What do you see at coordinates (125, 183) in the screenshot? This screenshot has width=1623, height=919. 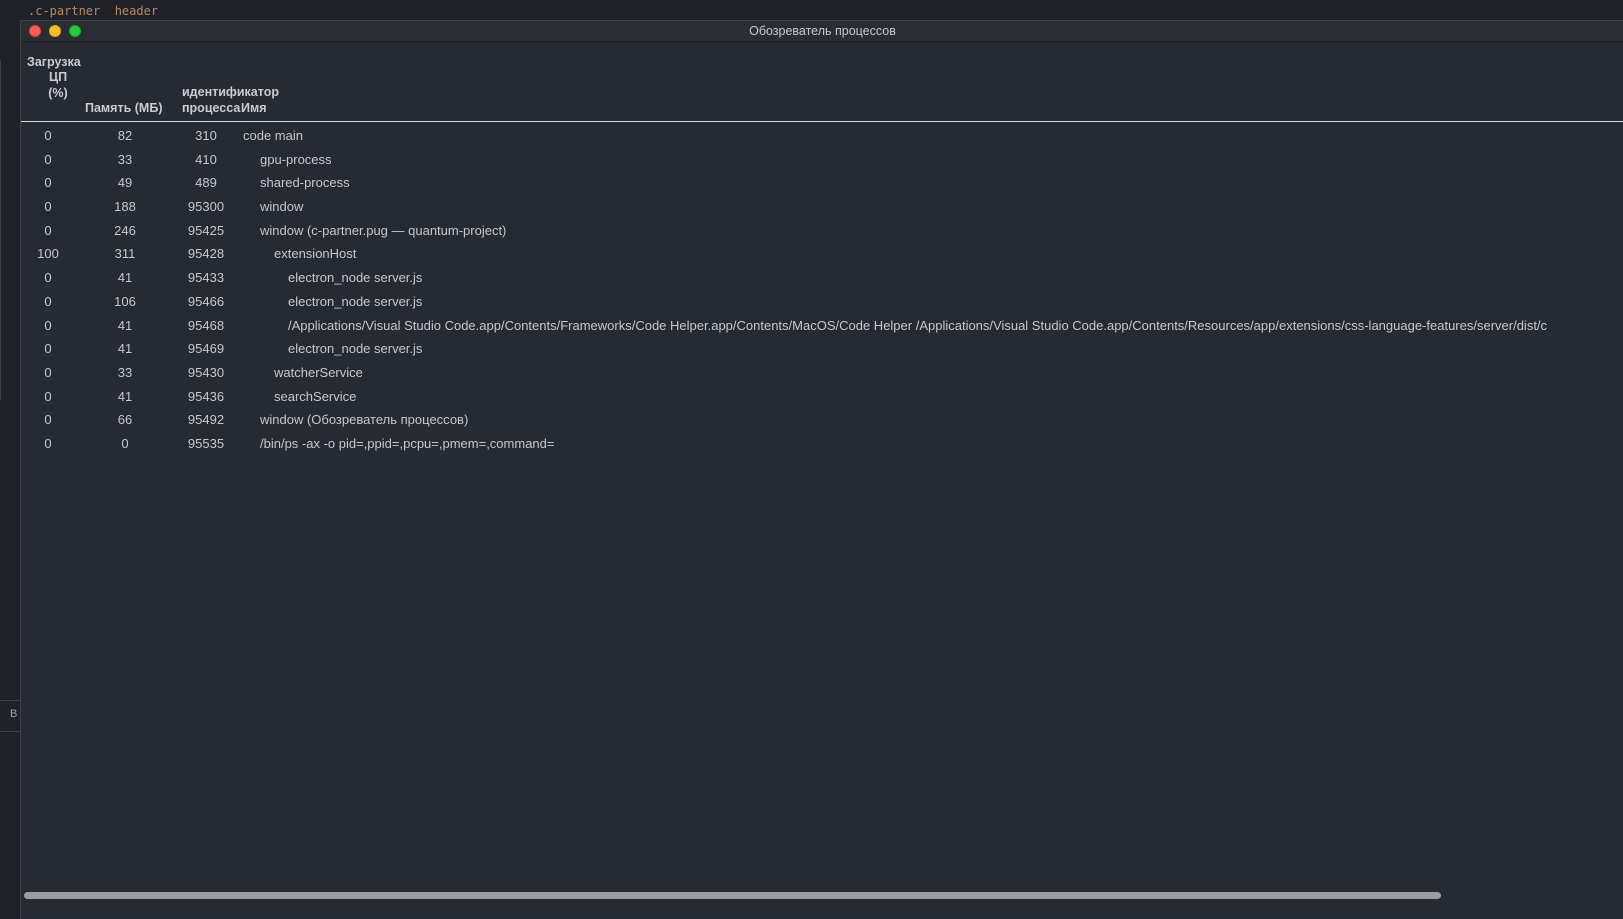 I see `cell-memory: 49` at bounding box center [125, 183].